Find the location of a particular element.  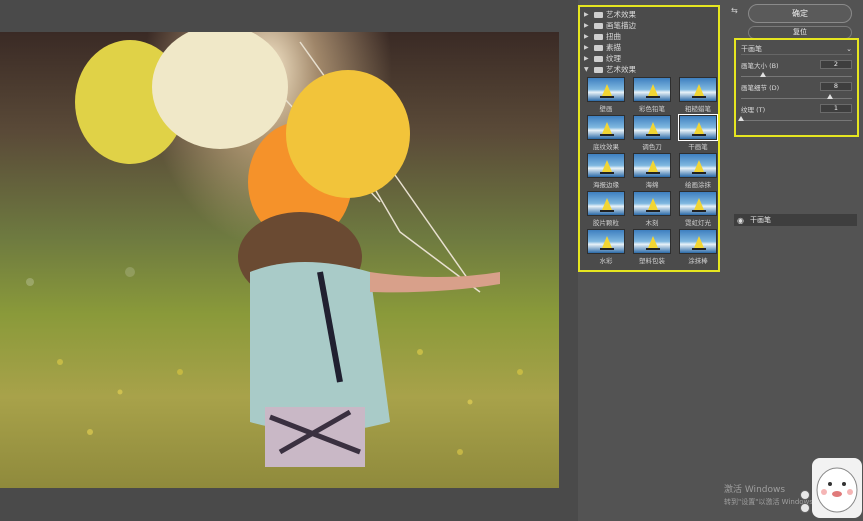

filter-settings-panel: 干画笔 ⌄ 画笔大小 (B) 2 画笔细节 (D) 8 纹理 (T) 1 is located at coordinates (796, 87).